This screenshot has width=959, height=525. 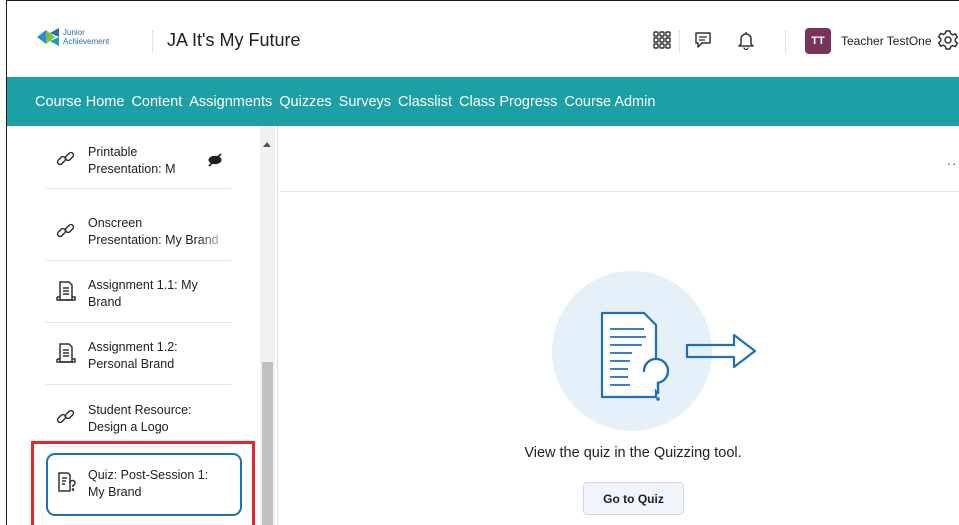 What do you see at coordinates (132, 169) in the screenshot?
I see `label-line2: Presentation: M` at bounding box center [132, 169].